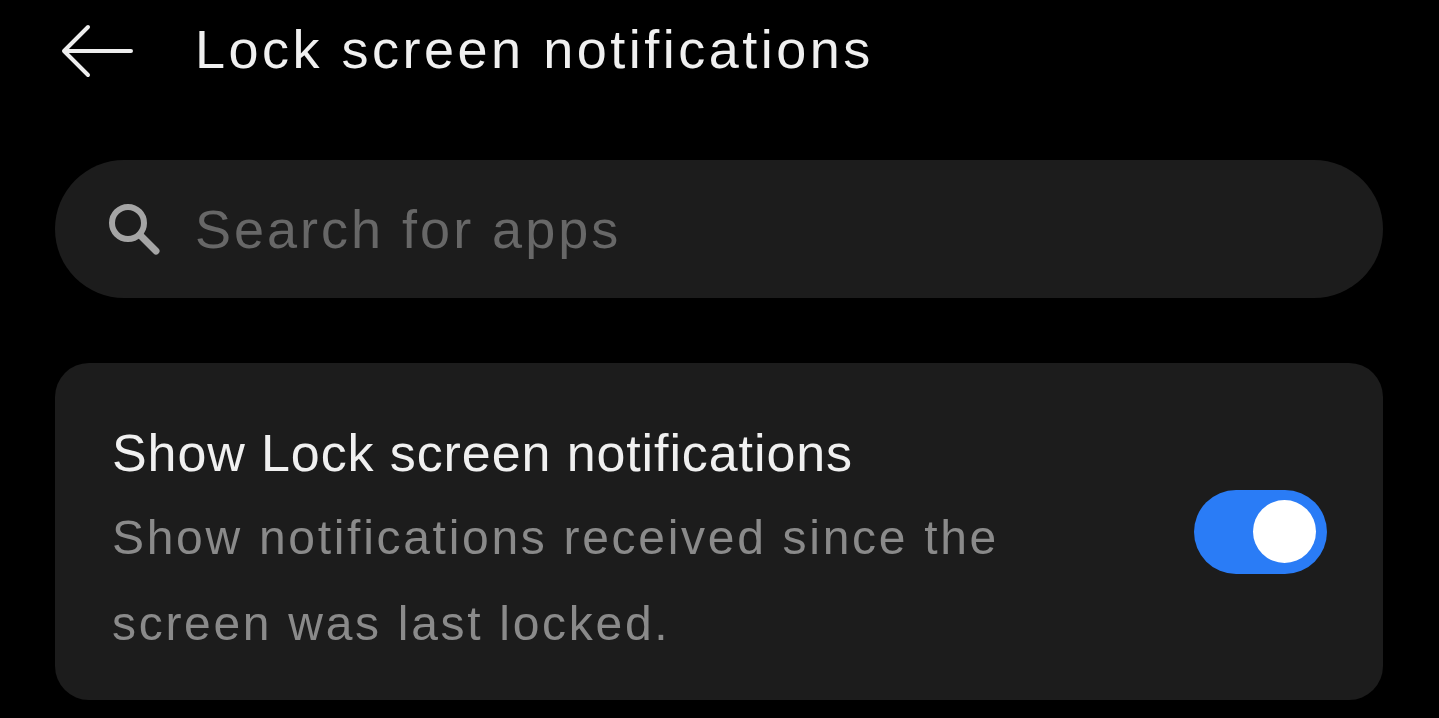 The width and height of the screenshot is (1439, 718). Describe the element at coordinates (482, 453) in the screenshot. I see `setting-title: Show Lock screen notifications` at that location.